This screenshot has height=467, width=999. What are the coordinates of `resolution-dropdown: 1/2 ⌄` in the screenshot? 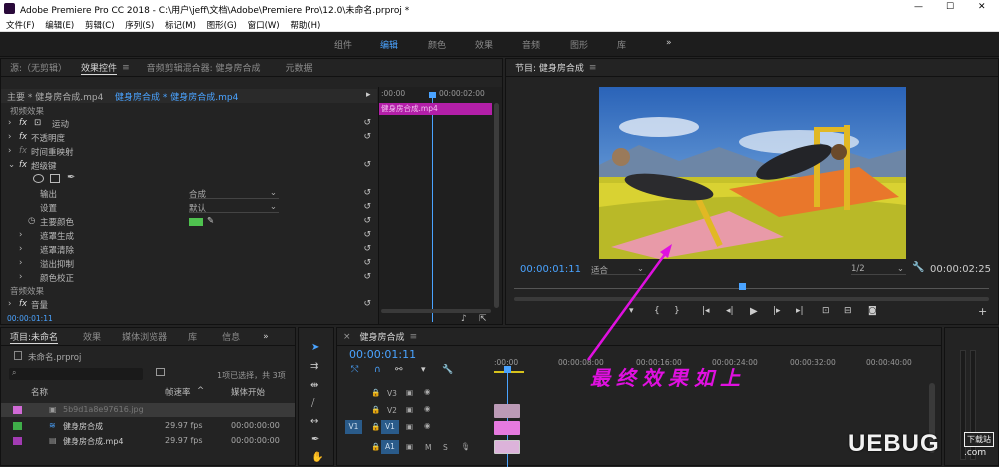 It's located at (878, 269).